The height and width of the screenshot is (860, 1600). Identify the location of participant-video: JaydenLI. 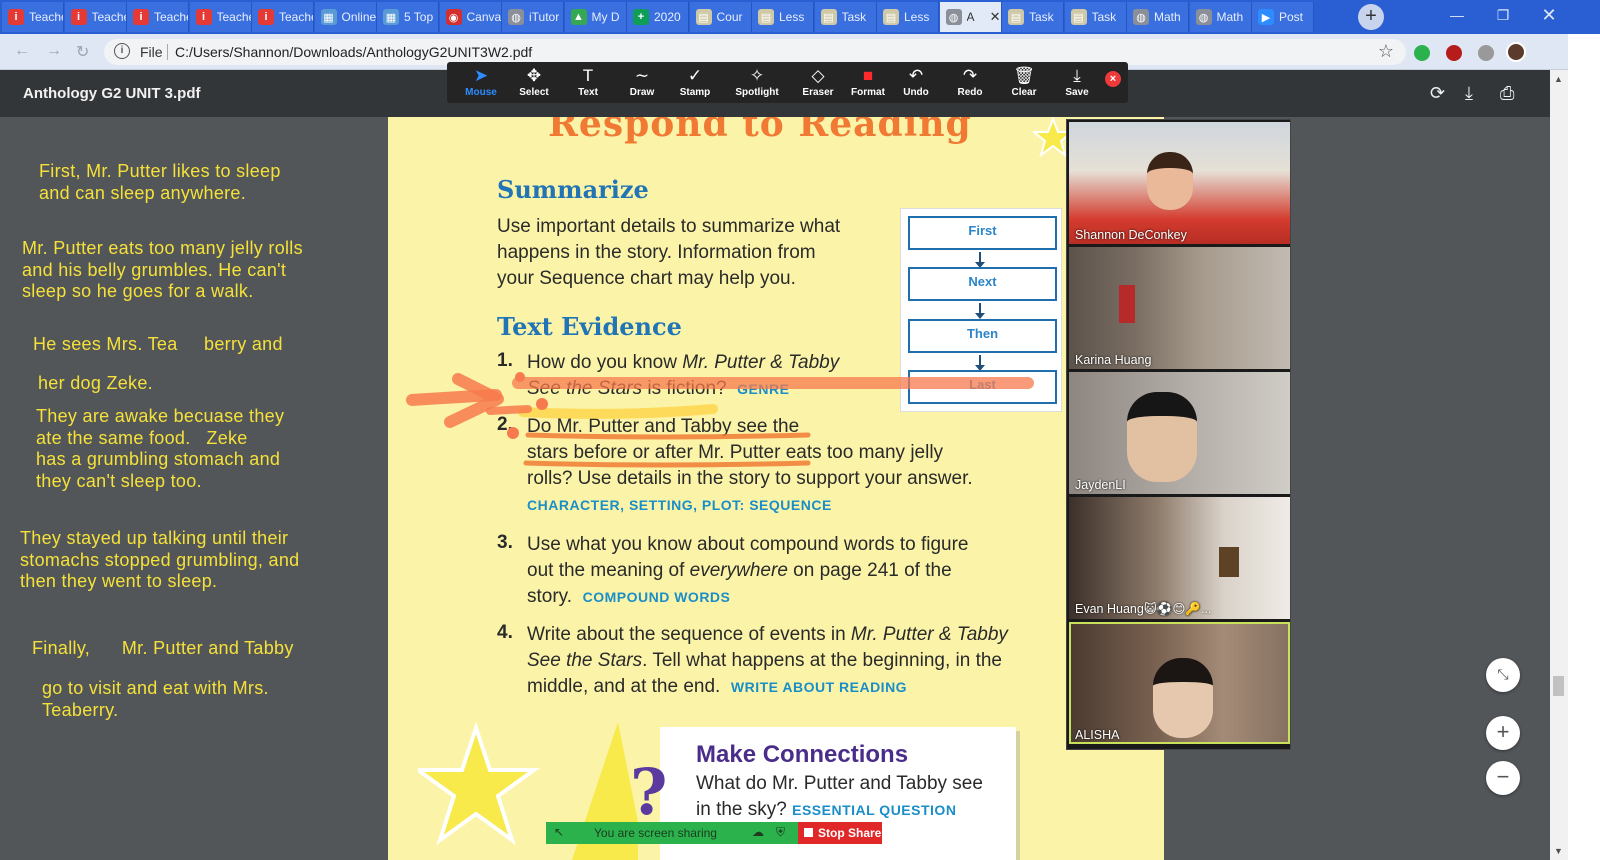
(1179, 433).